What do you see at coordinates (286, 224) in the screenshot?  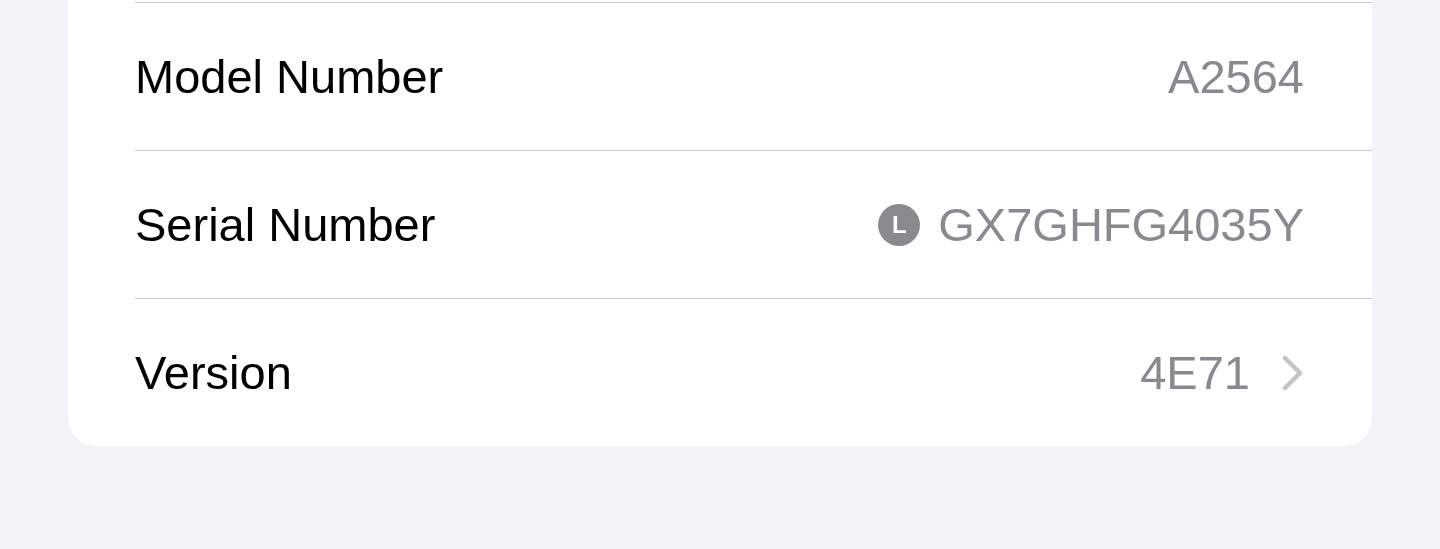 I see `row-label: Serial Number` at bounding box center [286, 224].